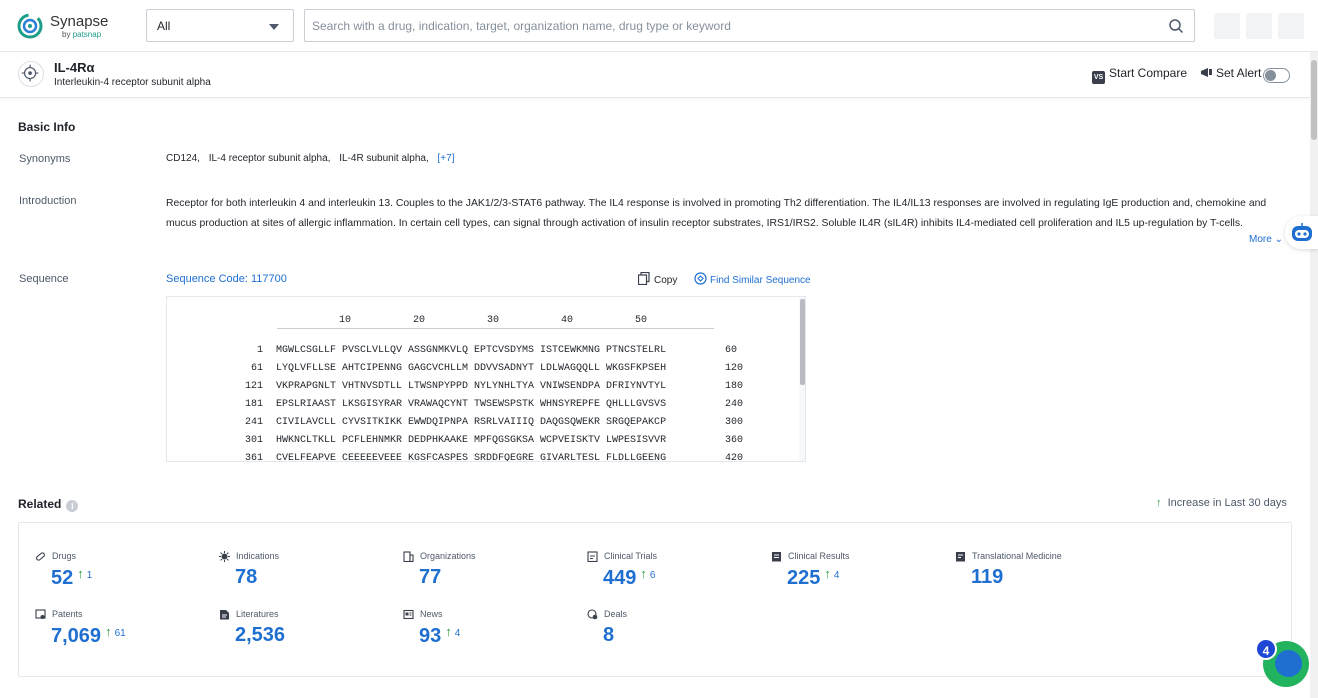 Image resolution: width=1318 pixels, height=698 pixels. What do you see at coordinates (408, 614) in the screenshot?
I see `news-icon` at bounding box center [408, 614].